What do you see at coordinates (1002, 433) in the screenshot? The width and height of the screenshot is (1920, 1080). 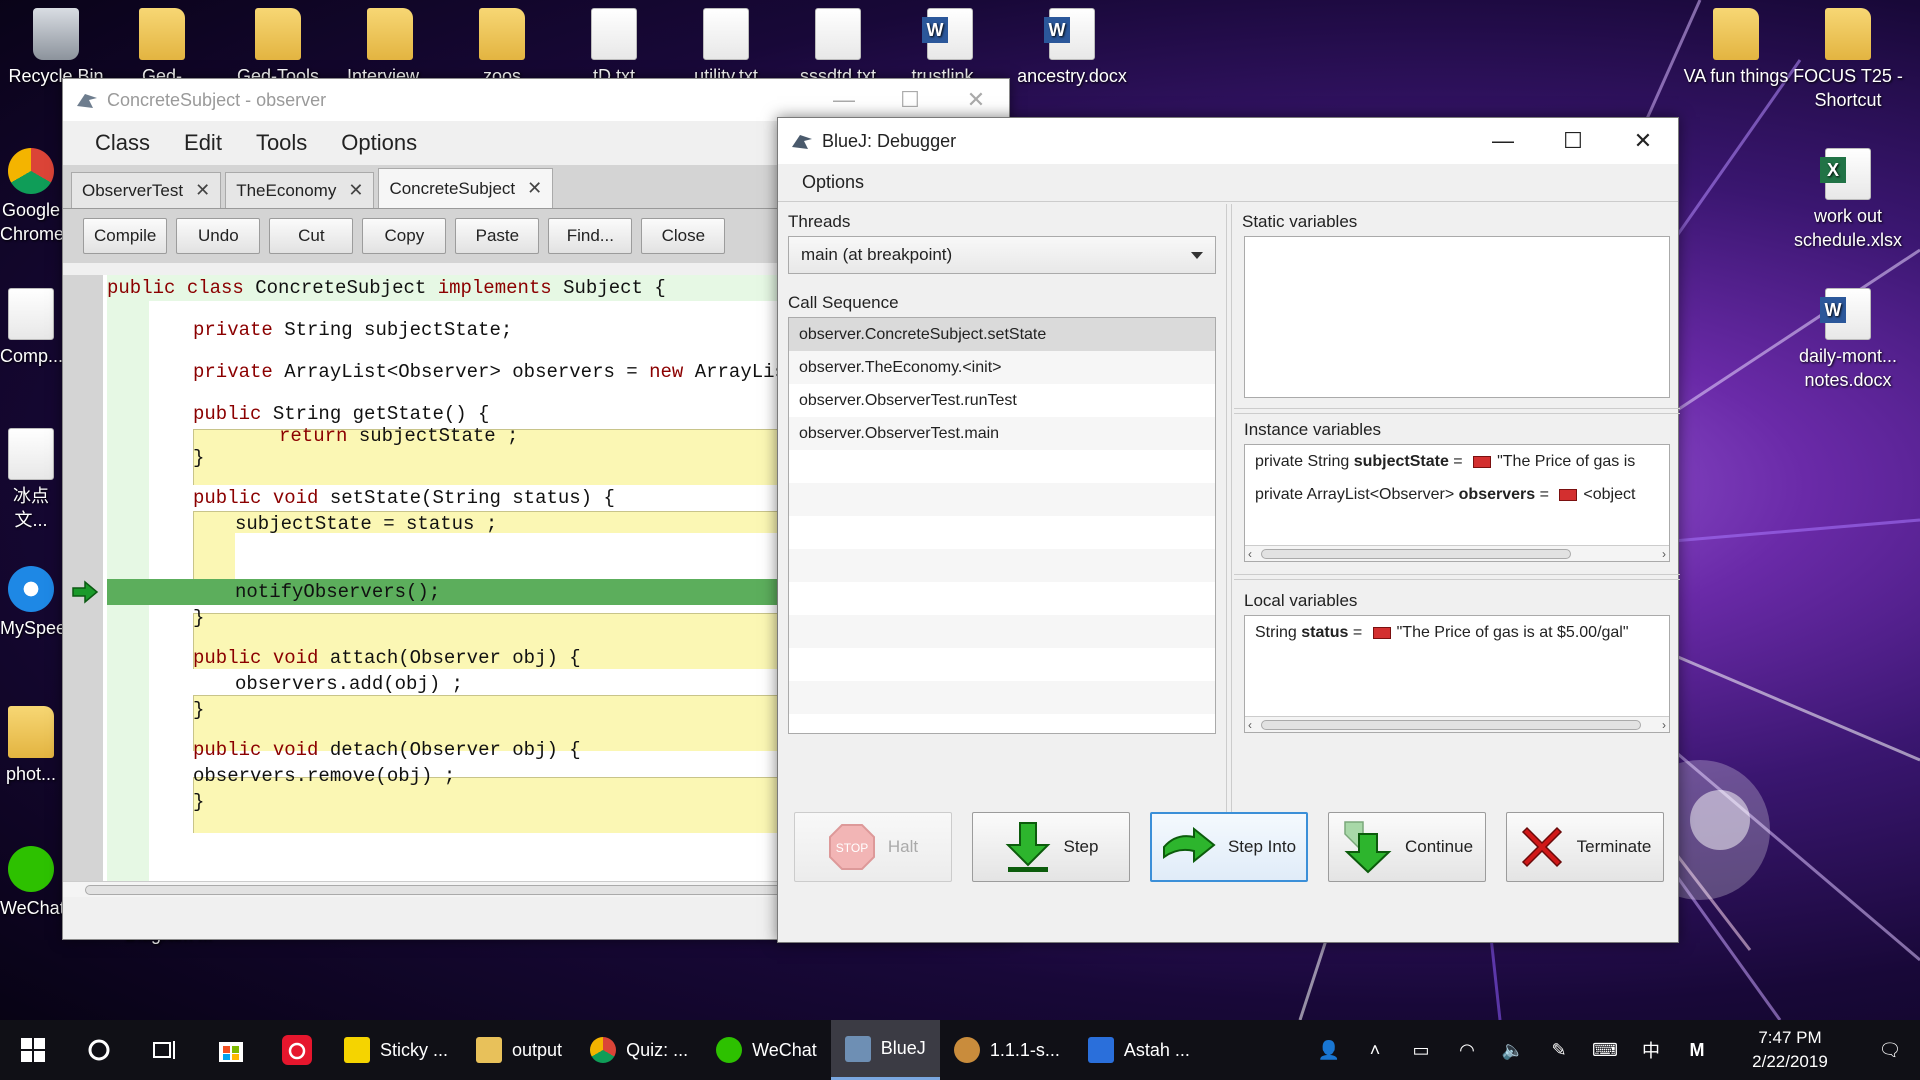 I see `call-sequence-item: observer.ObserverTest.main` at bounding box center [1002, 433].